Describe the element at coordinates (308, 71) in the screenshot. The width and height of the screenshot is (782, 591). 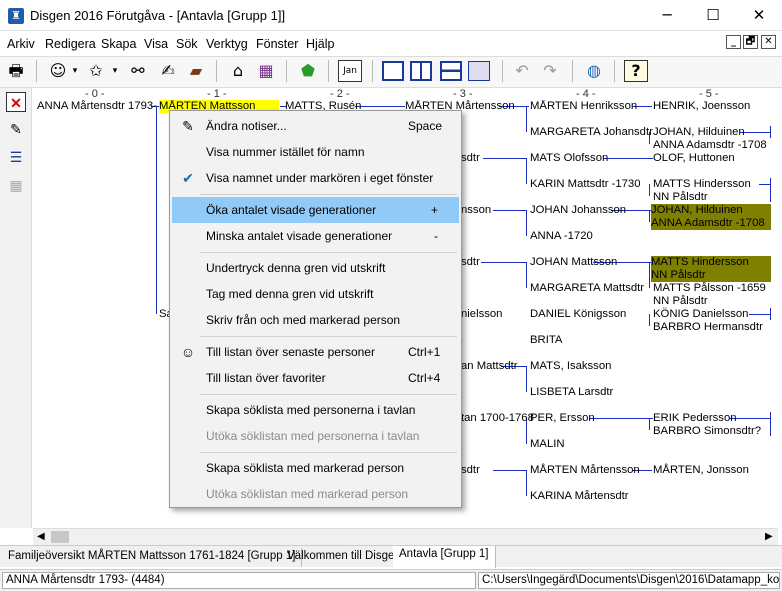
I see `map-icon: ⬟` at that location.